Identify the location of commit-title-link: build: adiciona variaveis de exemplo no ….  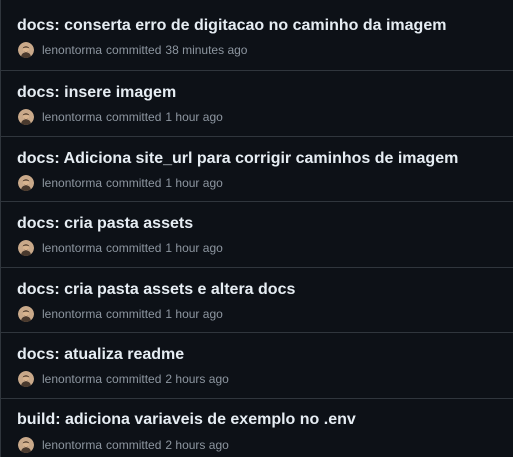
(186, 420).